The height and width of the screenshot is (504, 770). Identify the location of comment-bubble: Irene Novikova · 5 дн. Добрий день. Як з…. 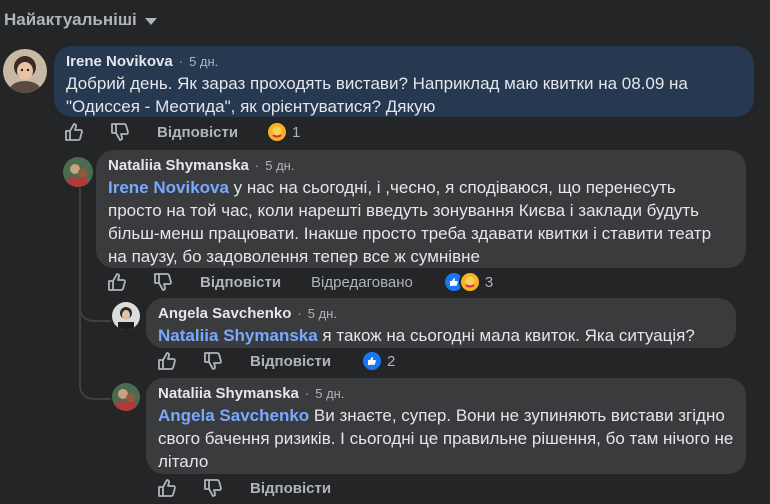
(404, 81).